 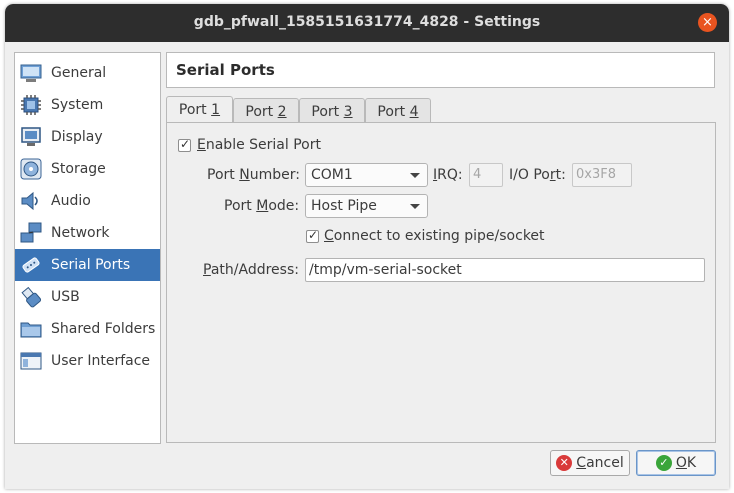 I want to click on sidebar-item-label: Storage, so click(x=78, y=169).